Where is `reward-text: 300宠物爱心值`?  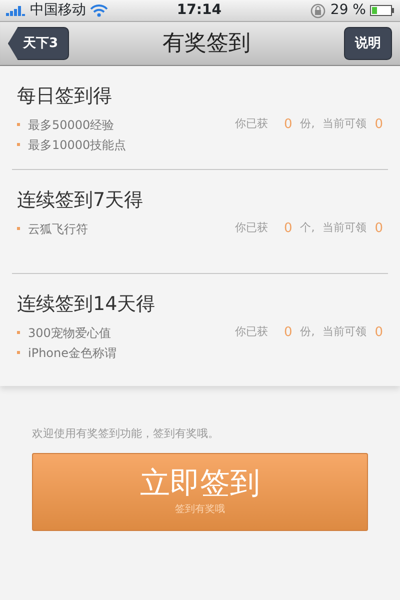 reward-text: 300宠物爱心值 is located at coordinates (69, 333).